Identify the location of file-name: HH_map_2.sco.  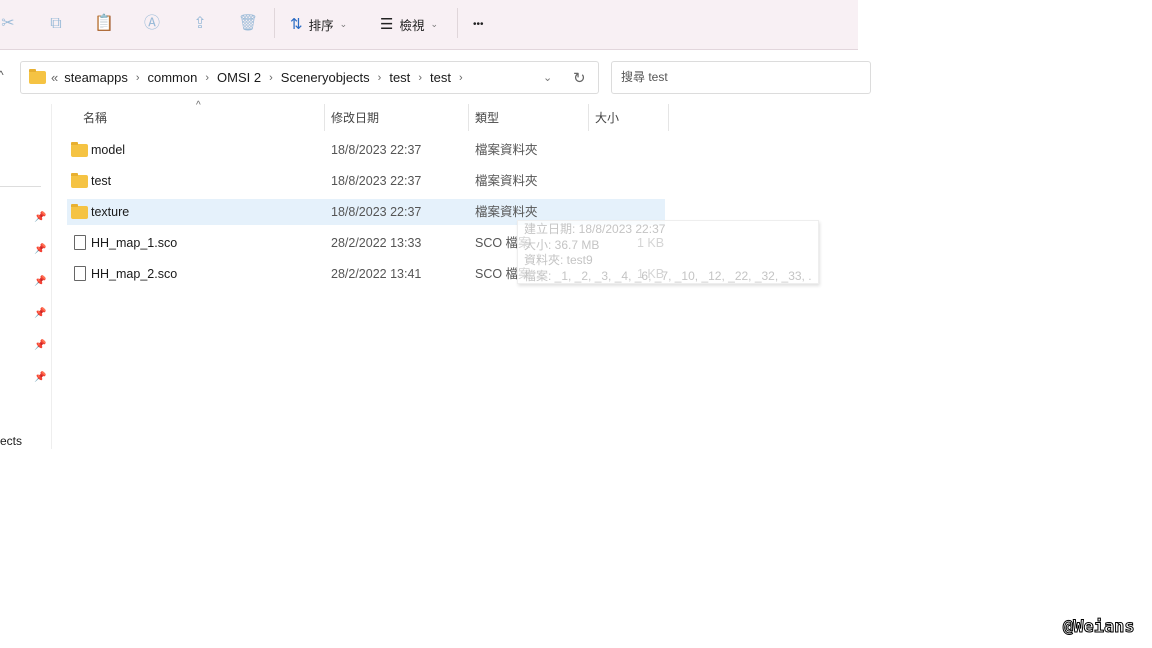
(134, 274).